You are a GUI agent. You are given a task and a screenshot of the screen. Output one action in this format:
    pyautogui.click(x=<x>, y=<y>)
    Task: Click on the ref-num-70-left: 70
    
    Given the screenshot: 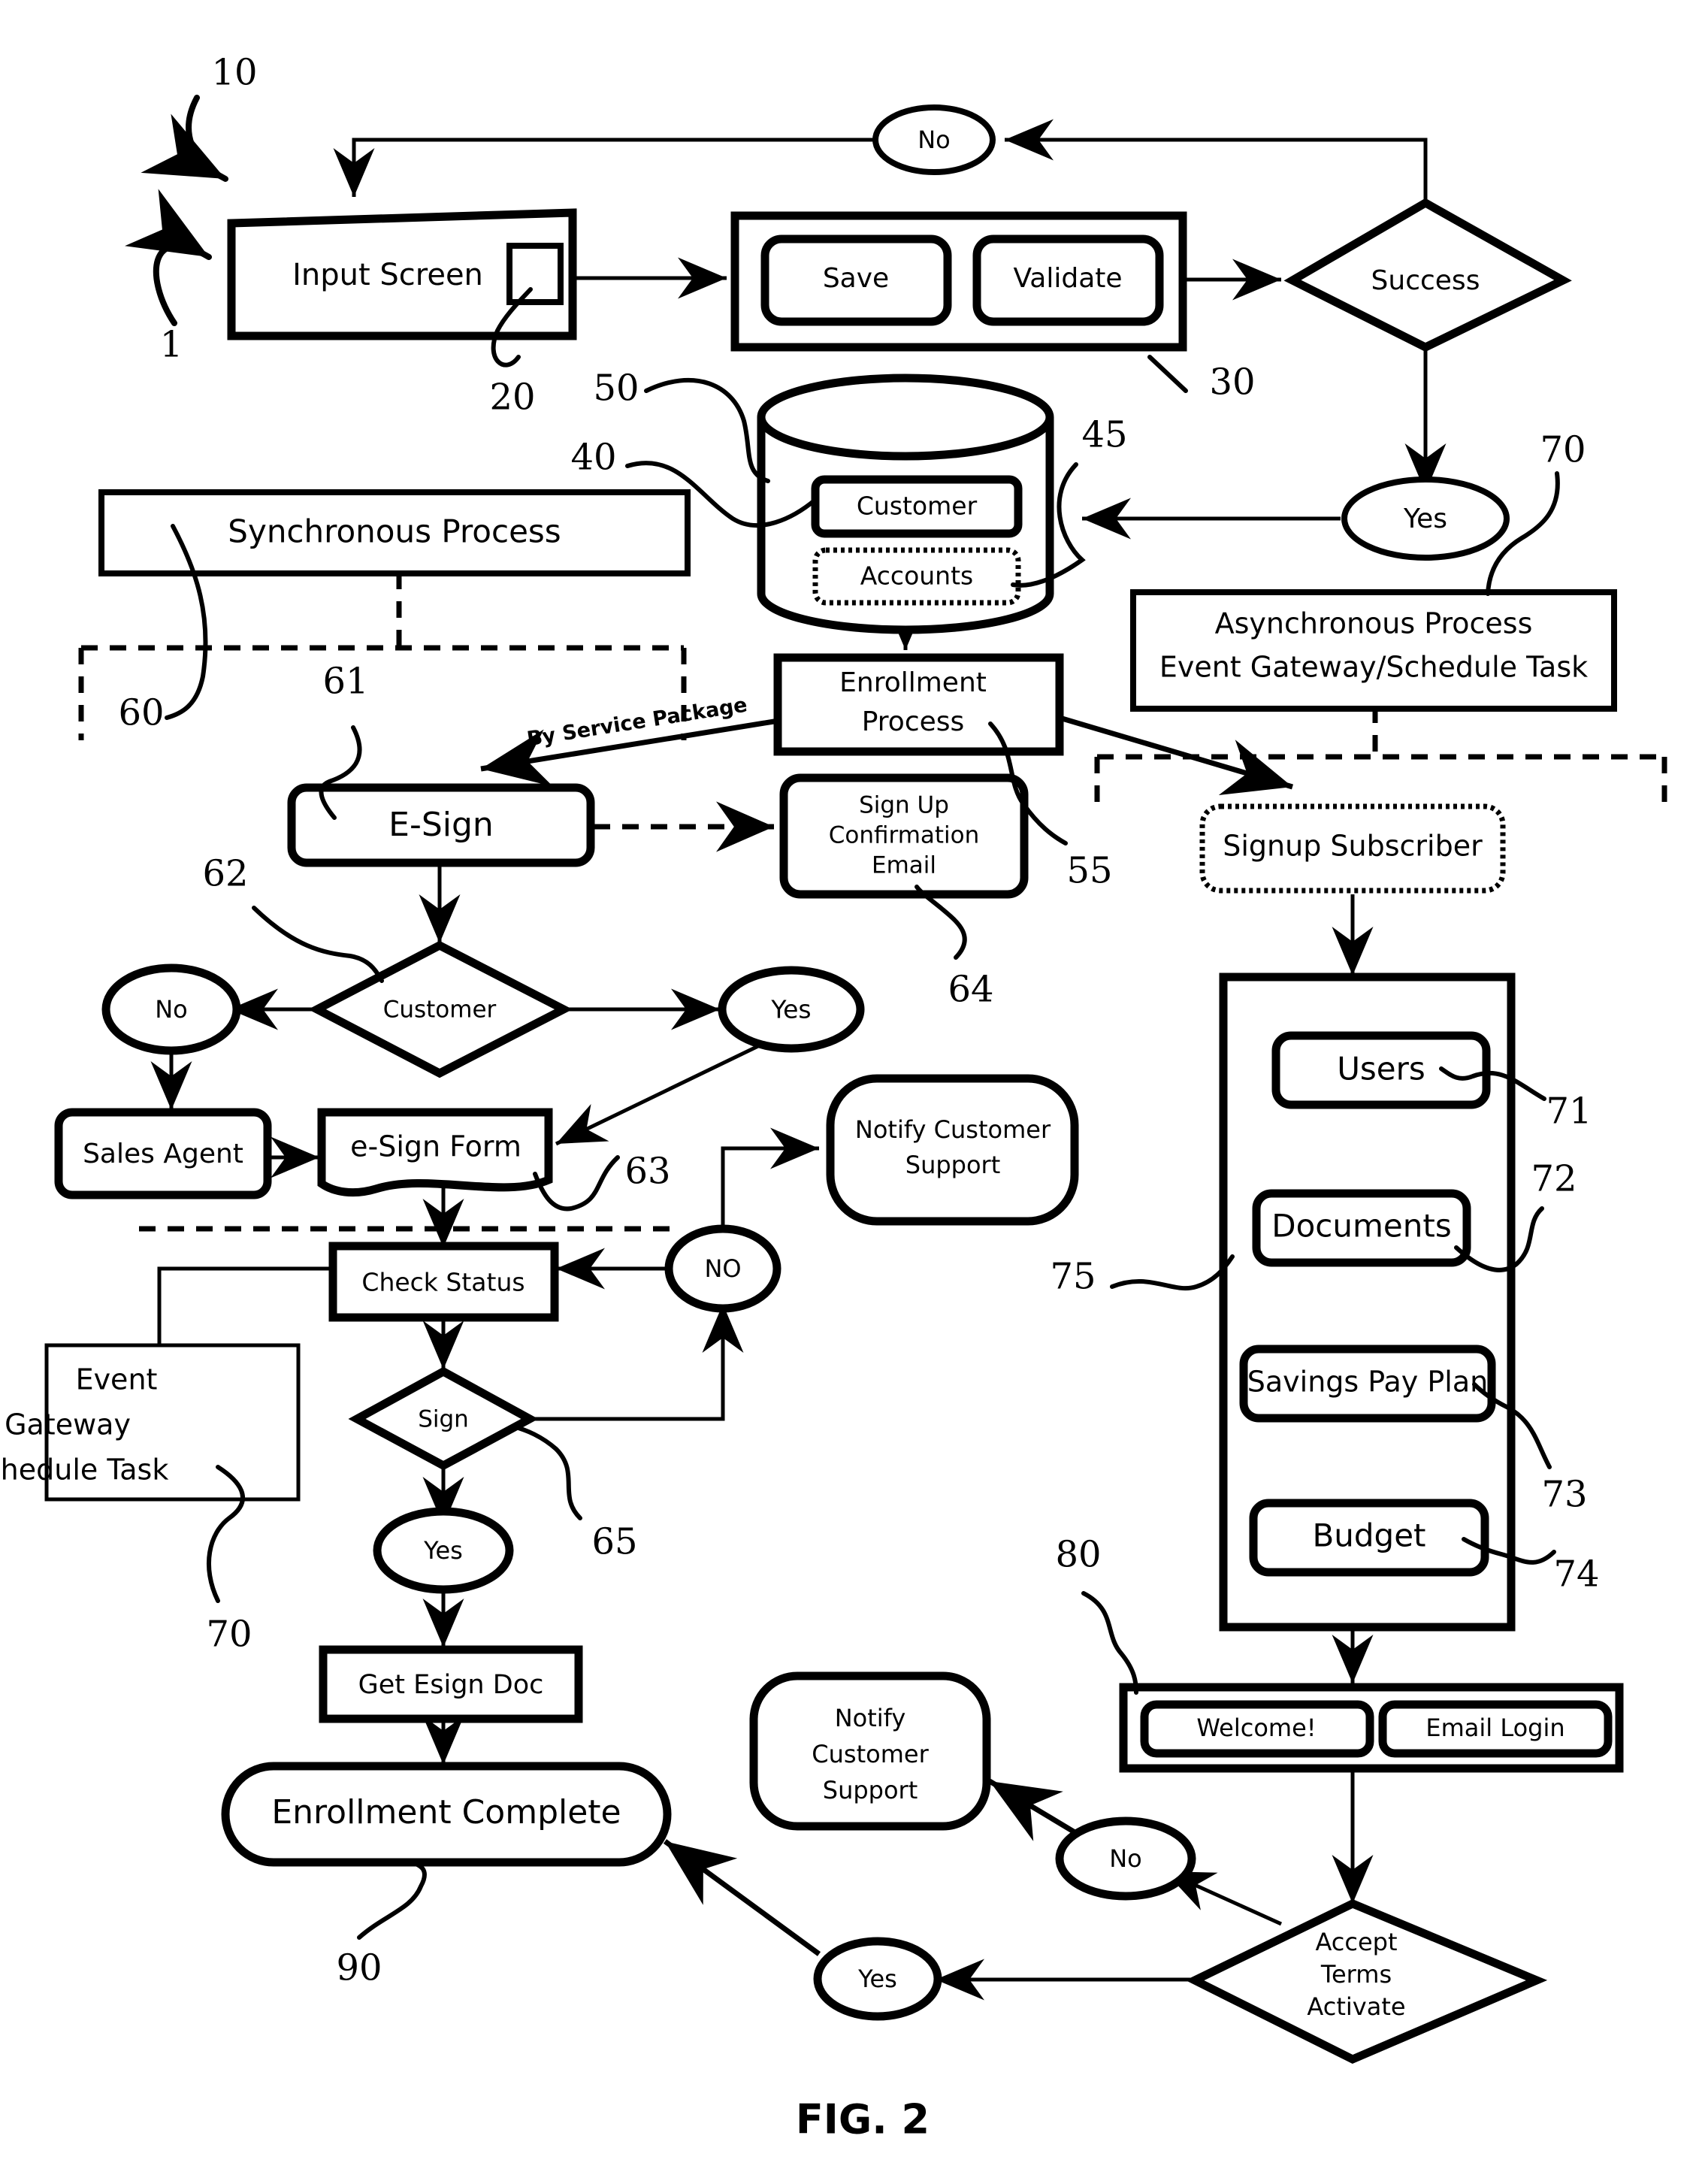 What is the action you would take?
    pyautogui.click(x=229, y=1635)
    